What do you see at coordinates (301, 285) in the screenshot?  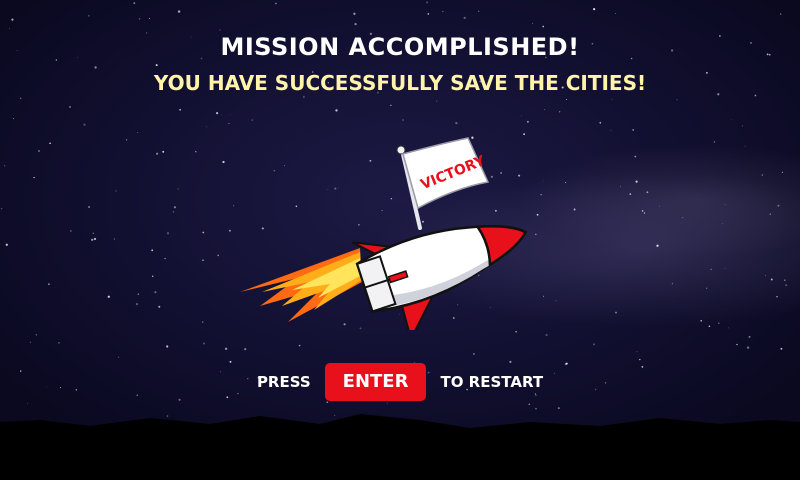 I see `rocket-flame` at bounding box center [301, 285].